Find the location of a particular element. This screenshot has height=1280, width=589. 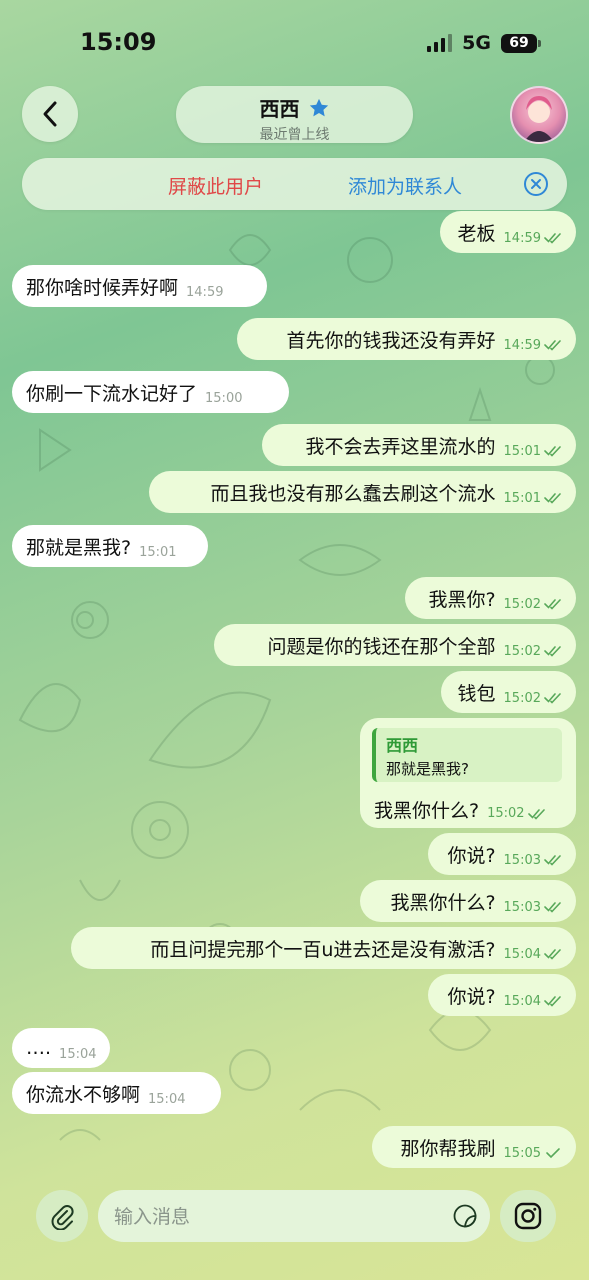

message-text: 问题是你的钱还在那个全部 is located at coordinates (381, 646).